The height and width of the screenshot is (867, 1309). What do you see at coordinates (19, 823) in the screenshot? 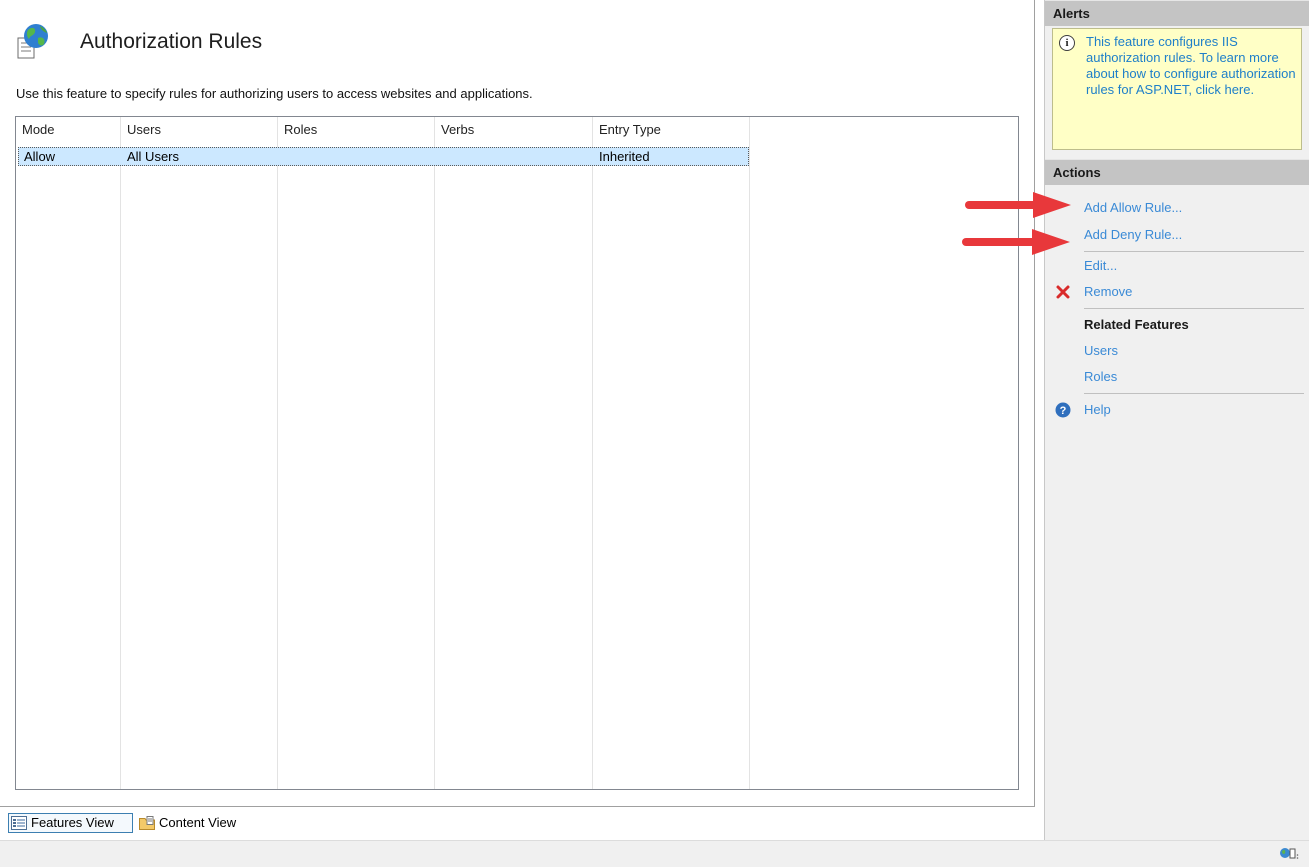
I see `features-view-icon` at bounding box center [19, 823].